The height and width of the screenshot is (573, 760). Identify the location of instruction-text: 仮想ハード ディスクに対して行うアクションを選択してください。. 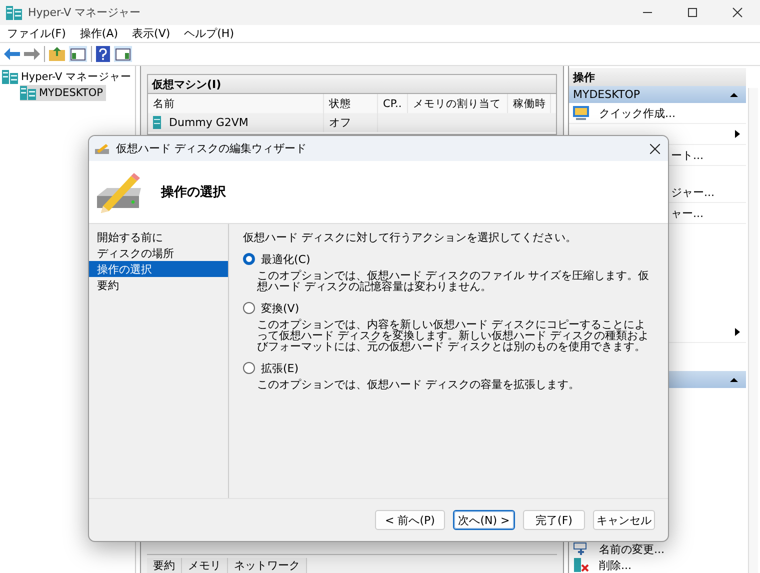
(410, 237).